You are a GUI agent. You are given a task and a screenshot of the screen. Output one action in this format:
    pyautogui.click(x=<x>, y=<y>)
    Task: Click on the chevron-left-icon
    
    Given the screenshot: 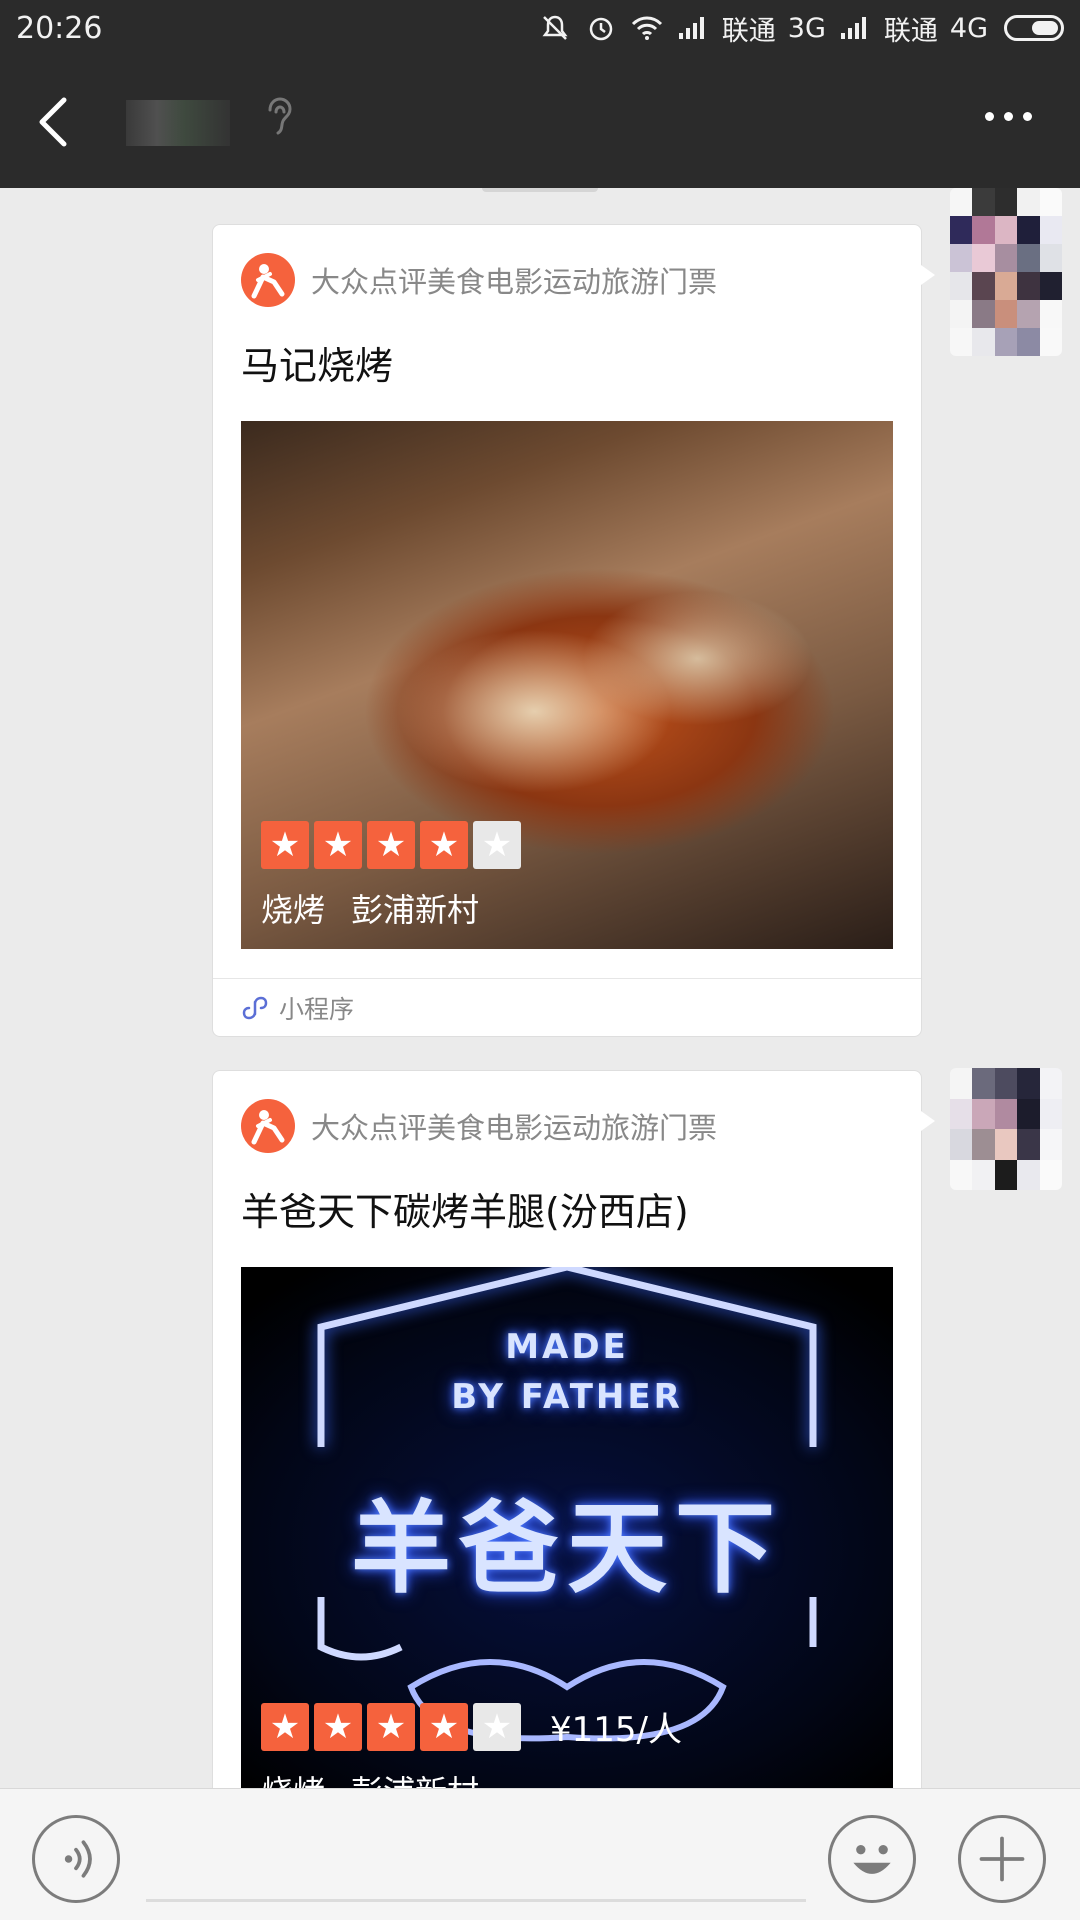 What is the action you would take?
    pyautogui.click(x=53, y=122)
    